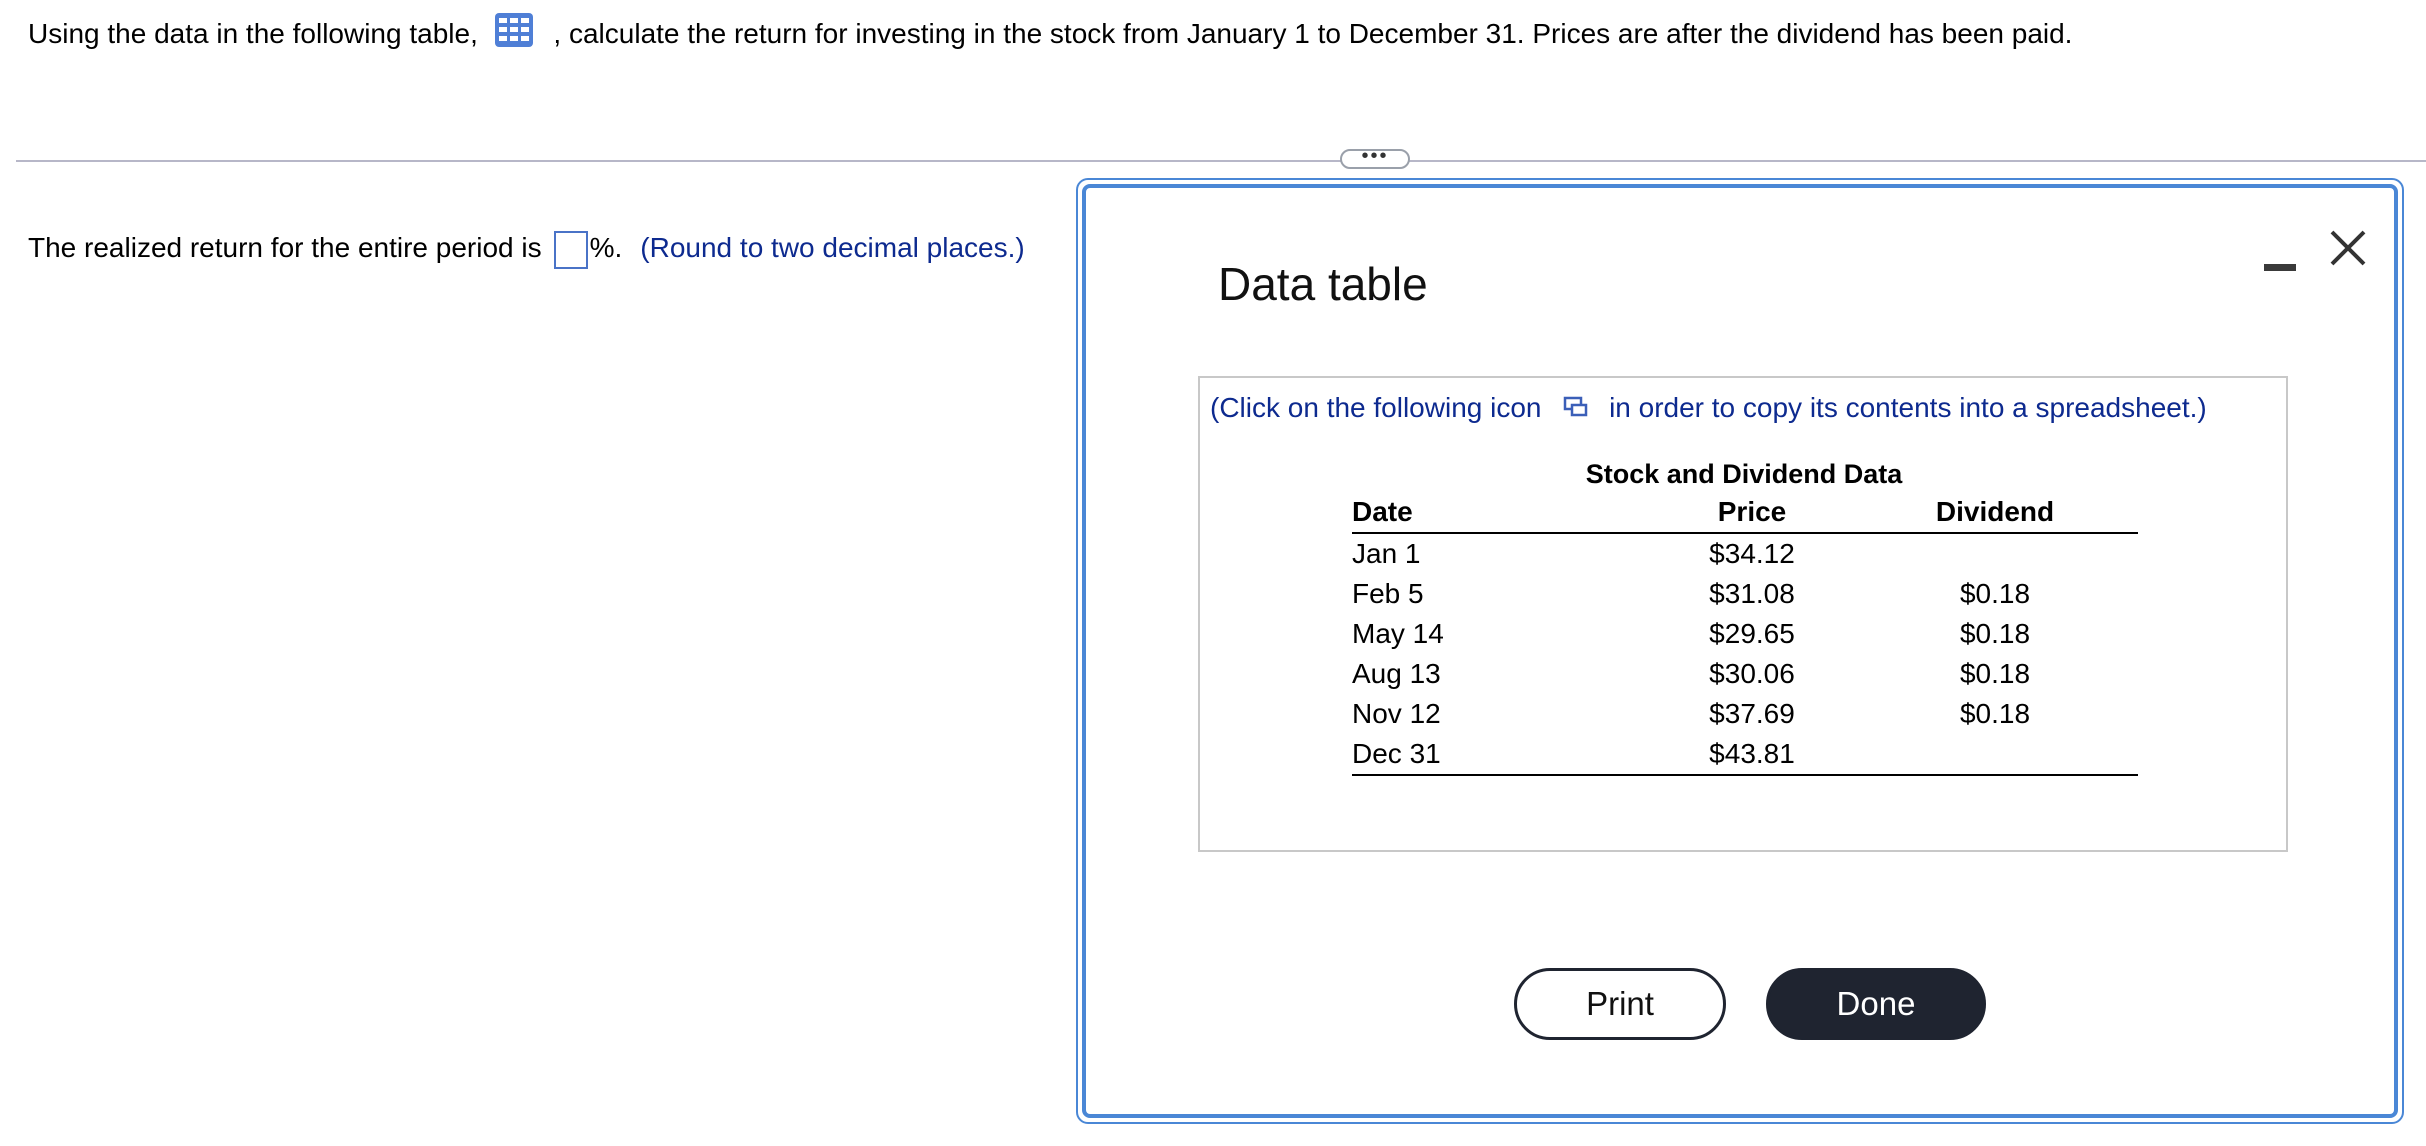 Image resolution: width=2426 pixels, height=1146 pixels. Describe the element at coordinates (606, 247) in the screenshot. I see `answer-suffix: %.` at that location.